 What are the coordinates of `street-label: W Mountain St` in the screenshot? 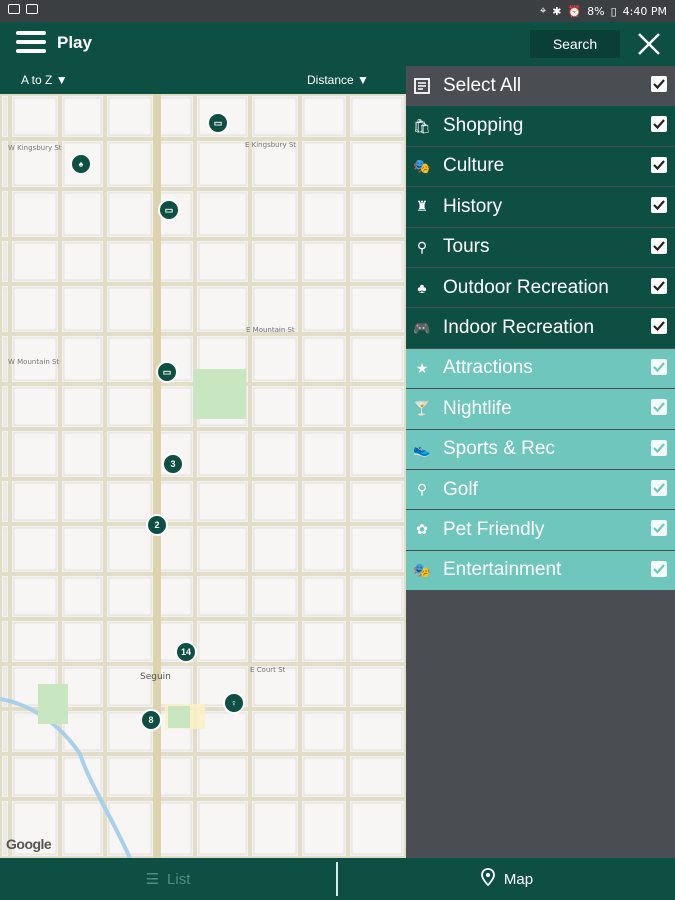 It's located at (34, 362).